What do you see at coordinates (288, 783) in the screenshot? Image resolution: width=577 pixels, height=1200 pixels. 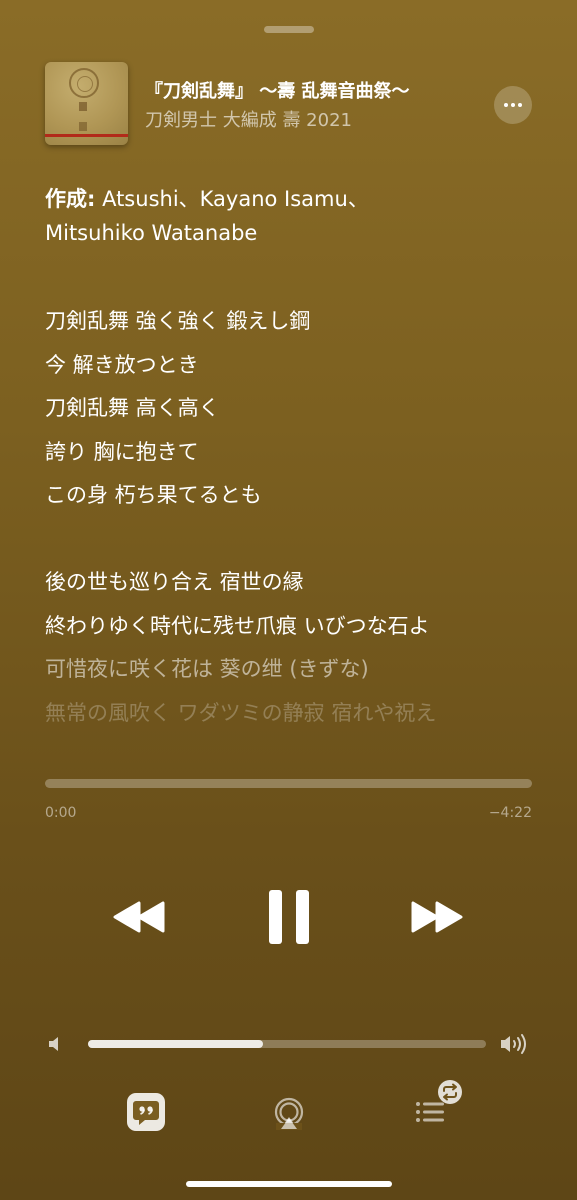 I see `progress-scrubber` at bounding box center [288, 783].